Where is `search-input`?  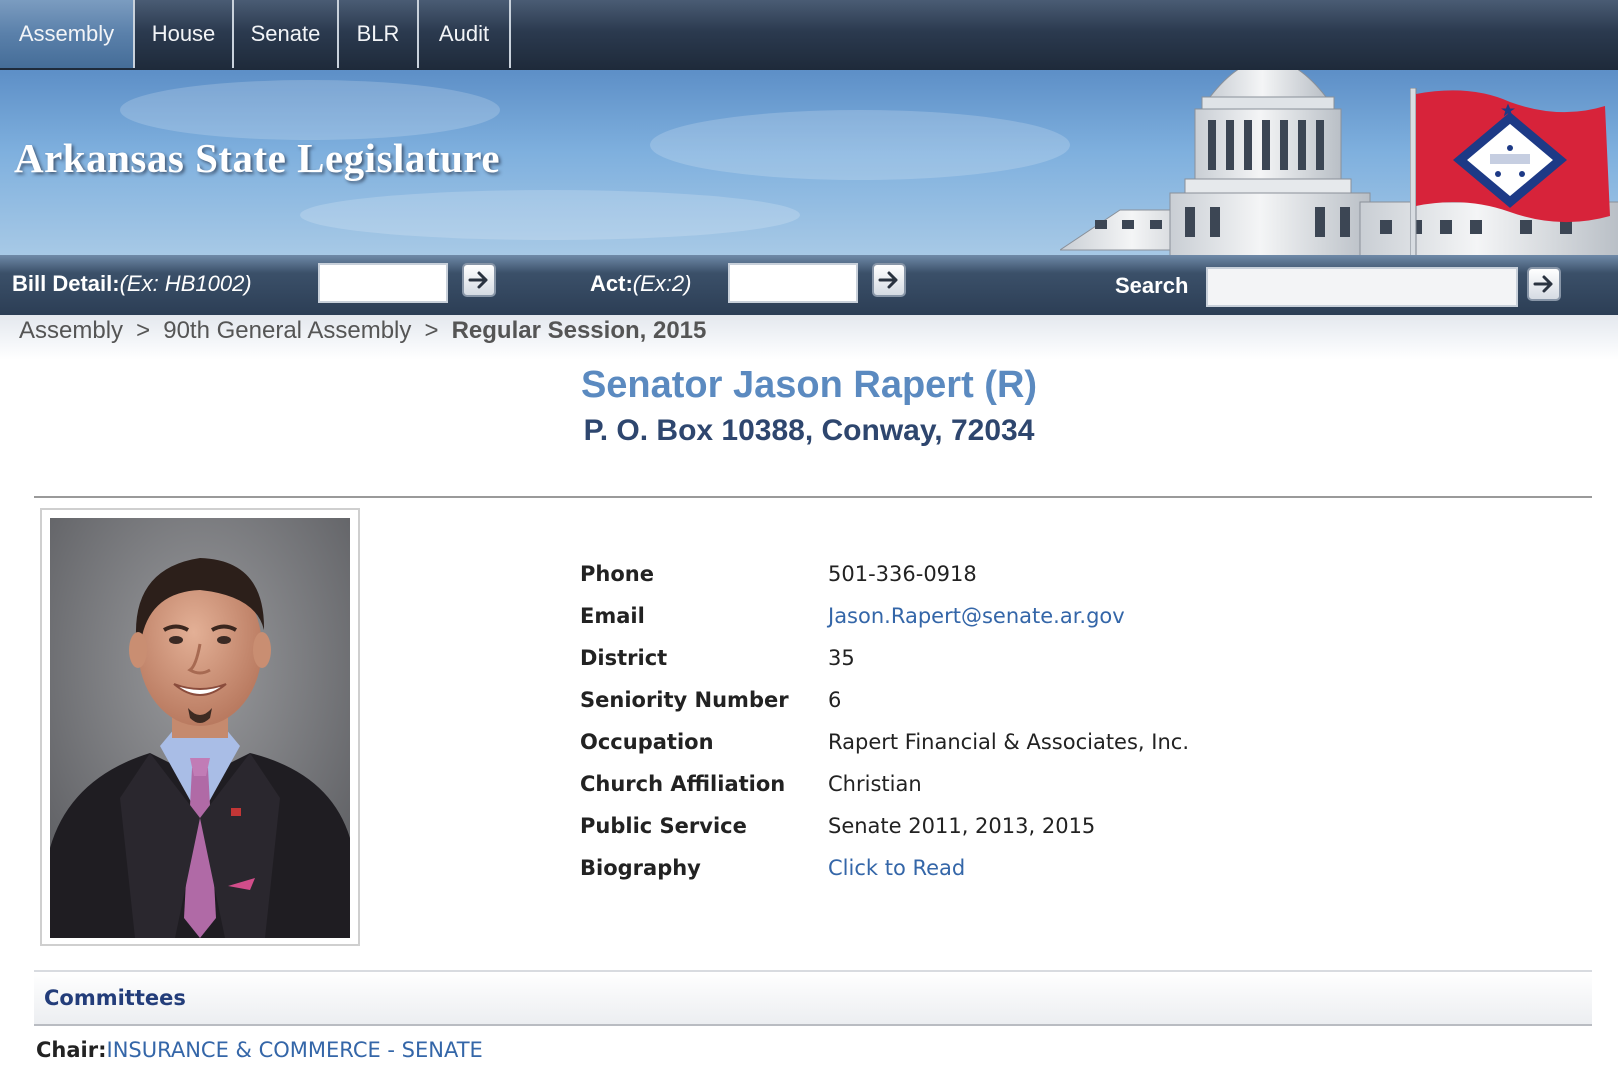 search-input is located at coordinates (1362, 287).